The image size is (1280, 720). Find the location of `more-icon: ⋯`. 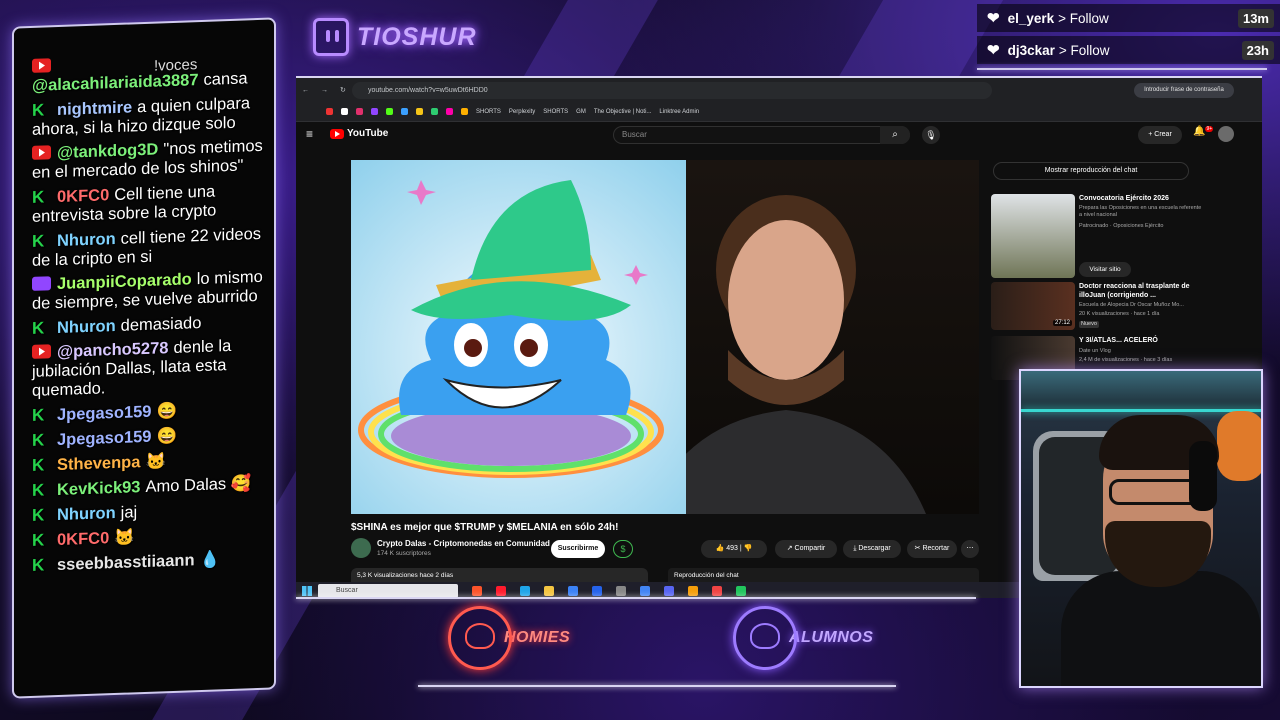

more-icon: ⋯ is located at coordinates (970, 549).